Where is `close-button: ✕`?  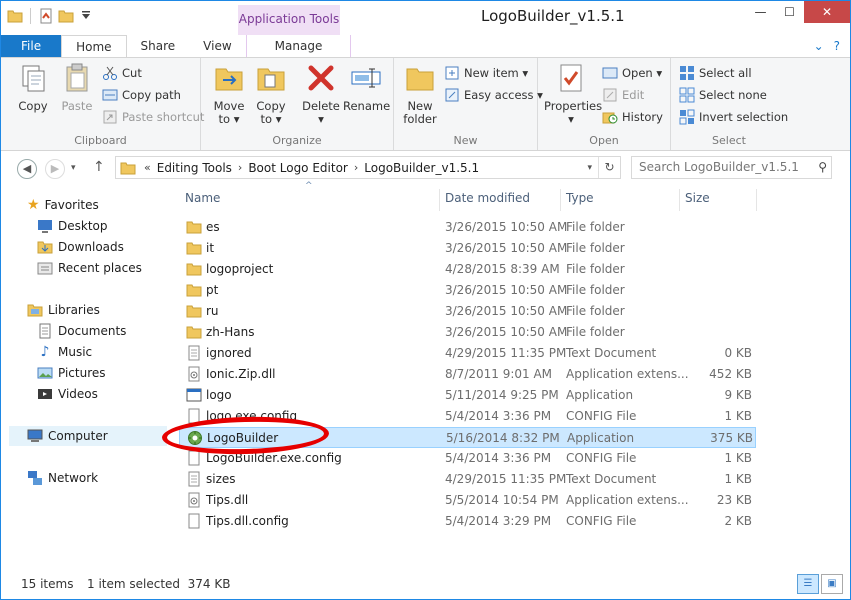 close-button: ✕ is located at coordinates (827, 12).